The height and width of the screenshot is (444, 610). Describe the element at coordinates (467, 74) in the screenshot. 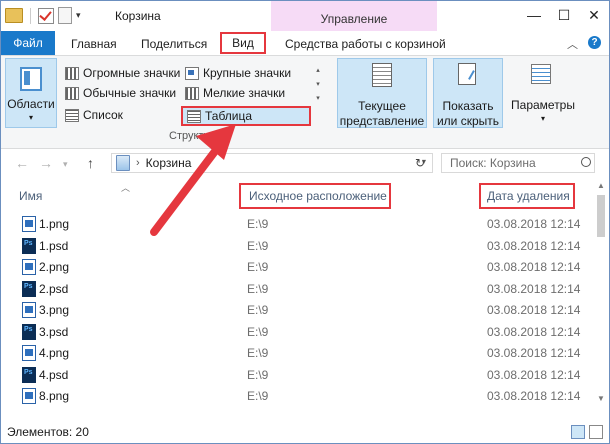

I see `show-hide-icon` at that location.